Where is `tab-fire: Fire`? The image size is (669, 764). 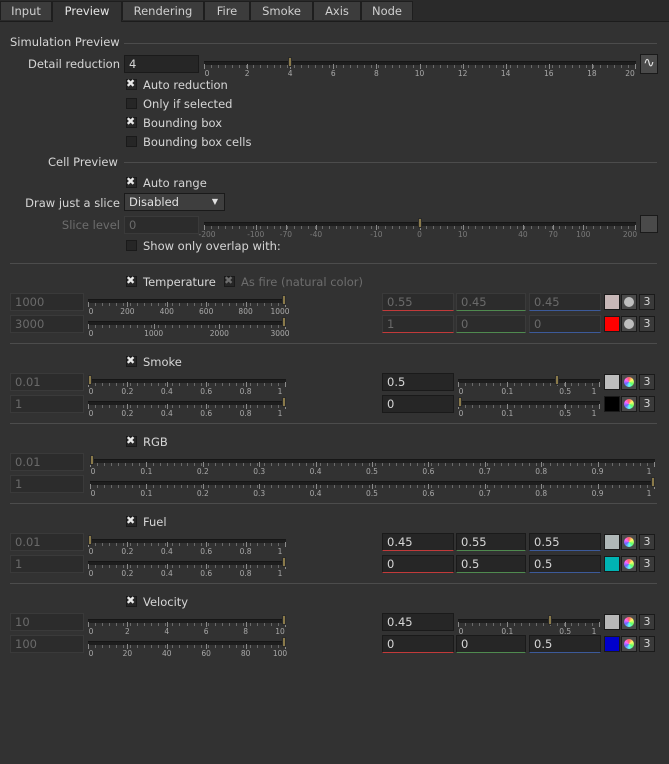
tab-fire: Fire is located at coordinates (227, 10).